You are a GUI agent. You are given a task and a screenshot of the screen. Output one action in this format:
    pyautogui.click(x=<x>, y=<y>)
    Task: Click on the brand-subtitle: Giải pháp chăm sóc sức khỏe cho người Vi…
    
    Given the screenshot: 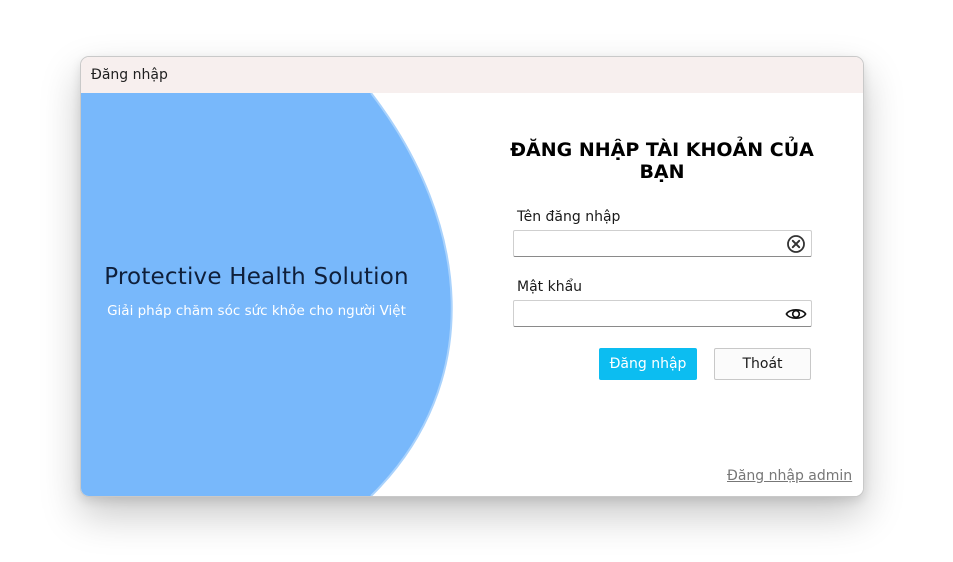 What is the action you would take?
    pyautogui.click(x=256, y=311)
    